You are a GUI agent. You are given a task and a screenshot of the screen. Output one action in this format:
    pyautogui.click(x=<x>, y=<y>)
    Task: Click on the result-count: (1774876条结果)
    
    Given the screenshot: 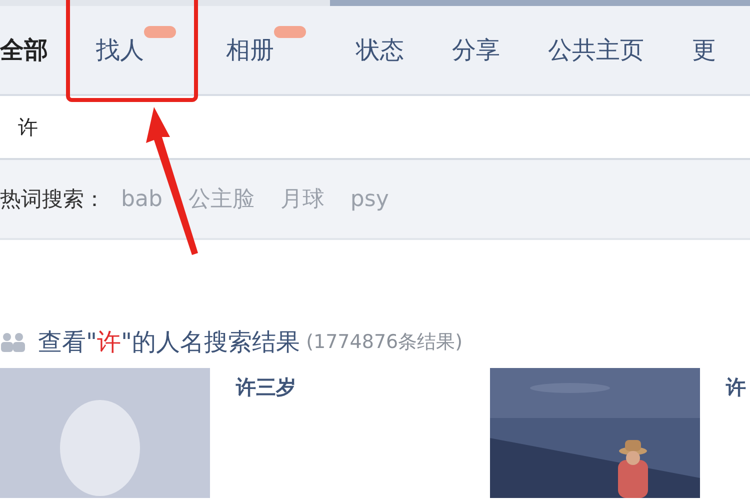 What is the action you would take?
    pyautogui.click(x=384, y=342)
    